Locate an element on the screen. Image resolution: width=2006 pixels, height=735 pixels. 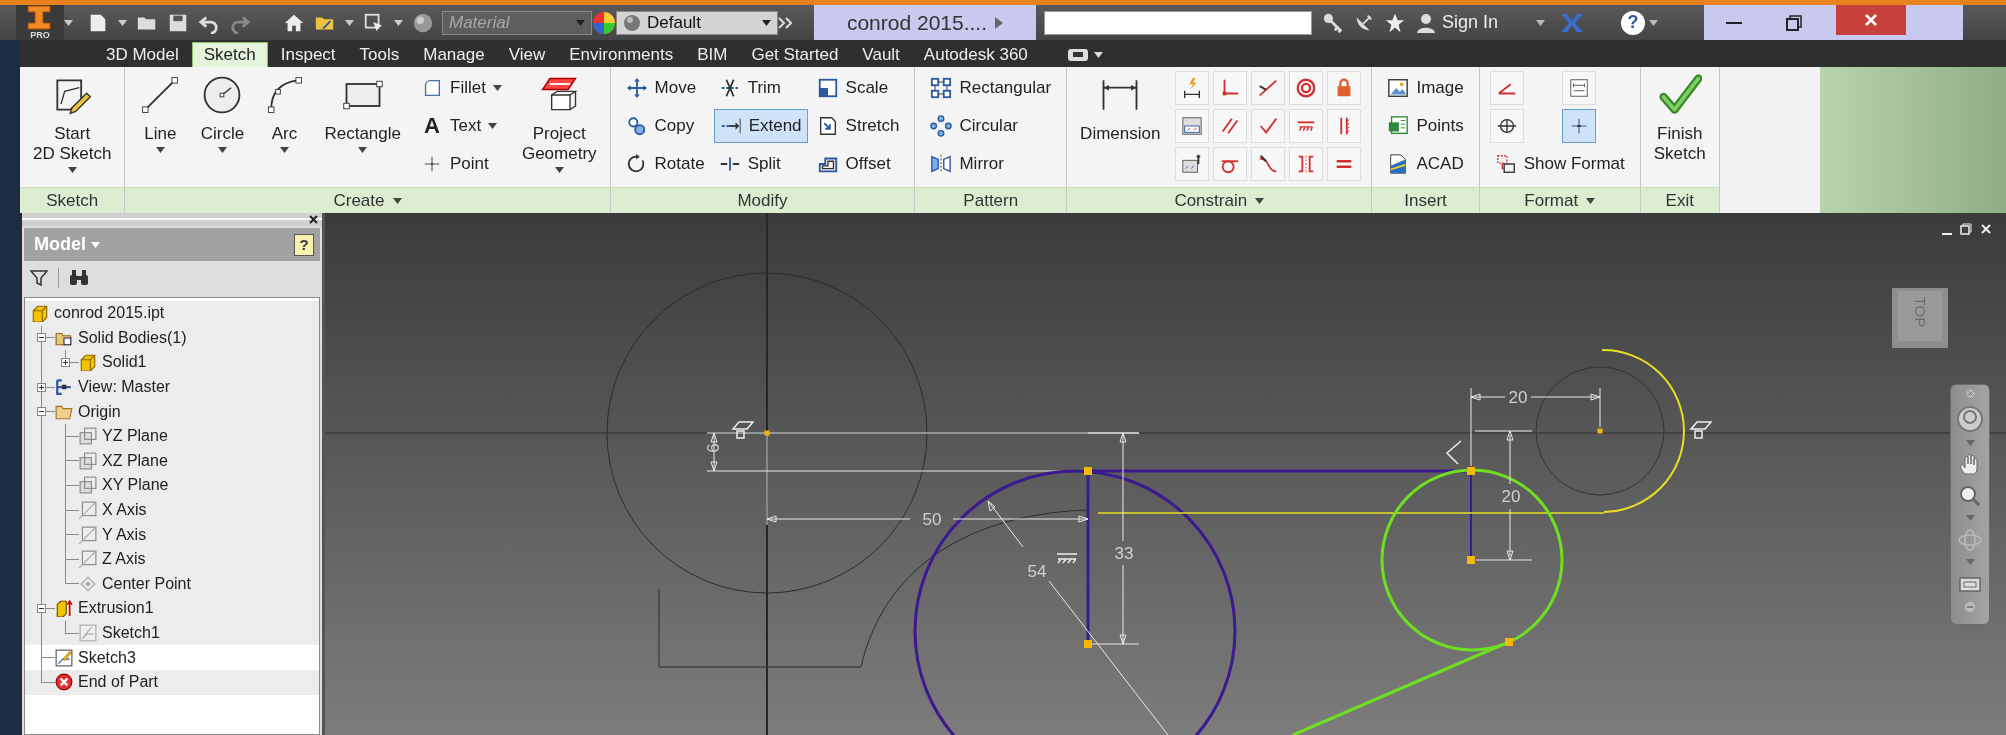
ribbon-tool-button: Circular is located at coordinates (991, 126).